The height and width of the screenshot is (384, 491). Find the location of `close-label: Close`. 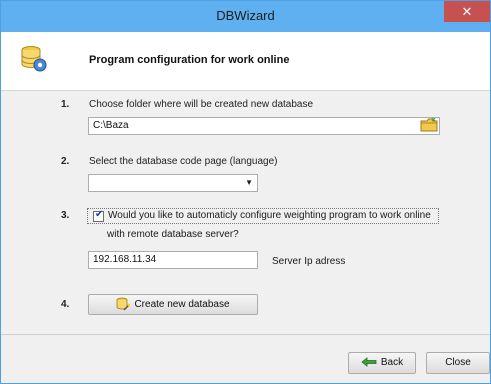

close-label: Close is located at coordinates (458, 362).